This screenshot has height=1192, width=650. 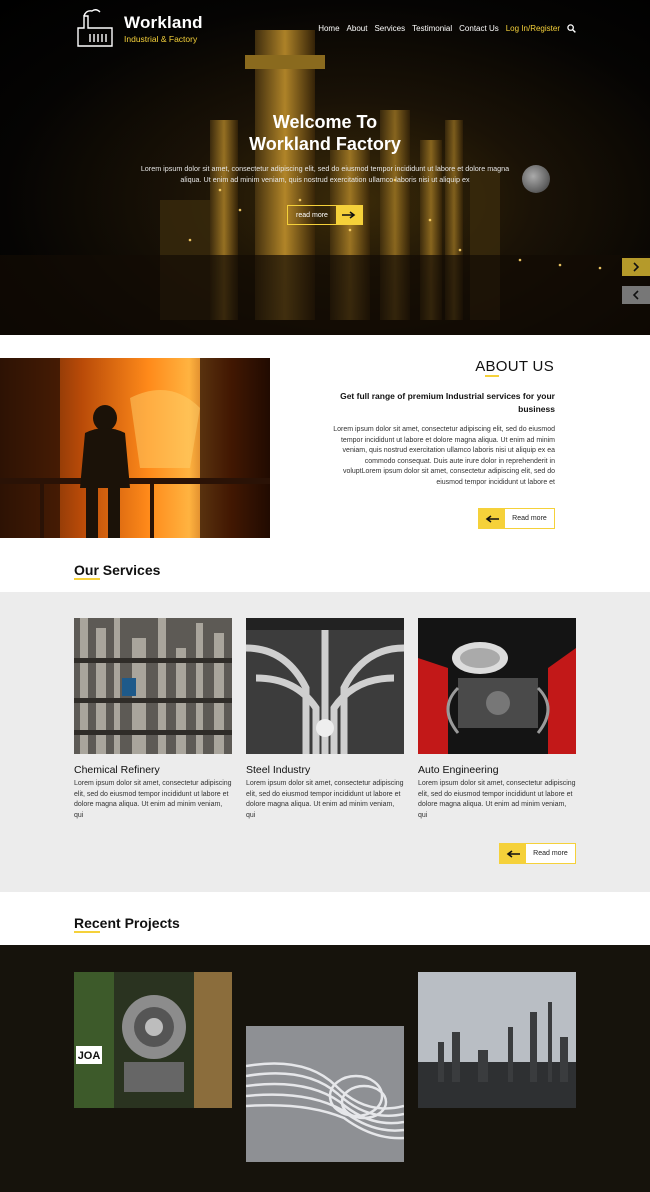 What do you see at coordinates (87, 579) in the screenshot?
I see `services-title-underline` at bounding box center [87, 579].